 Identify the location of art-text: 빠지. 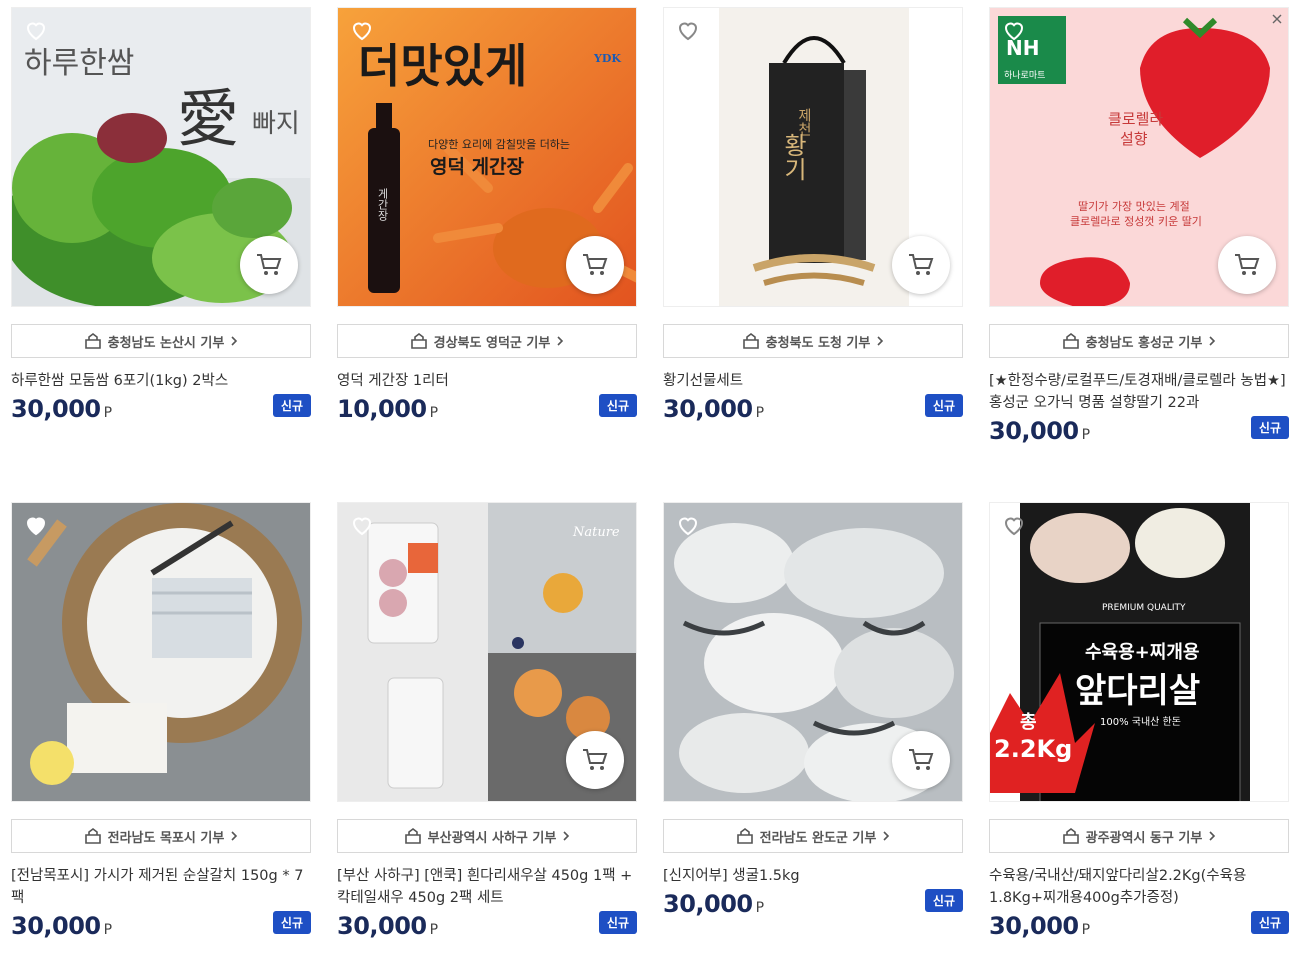
(276, 124).